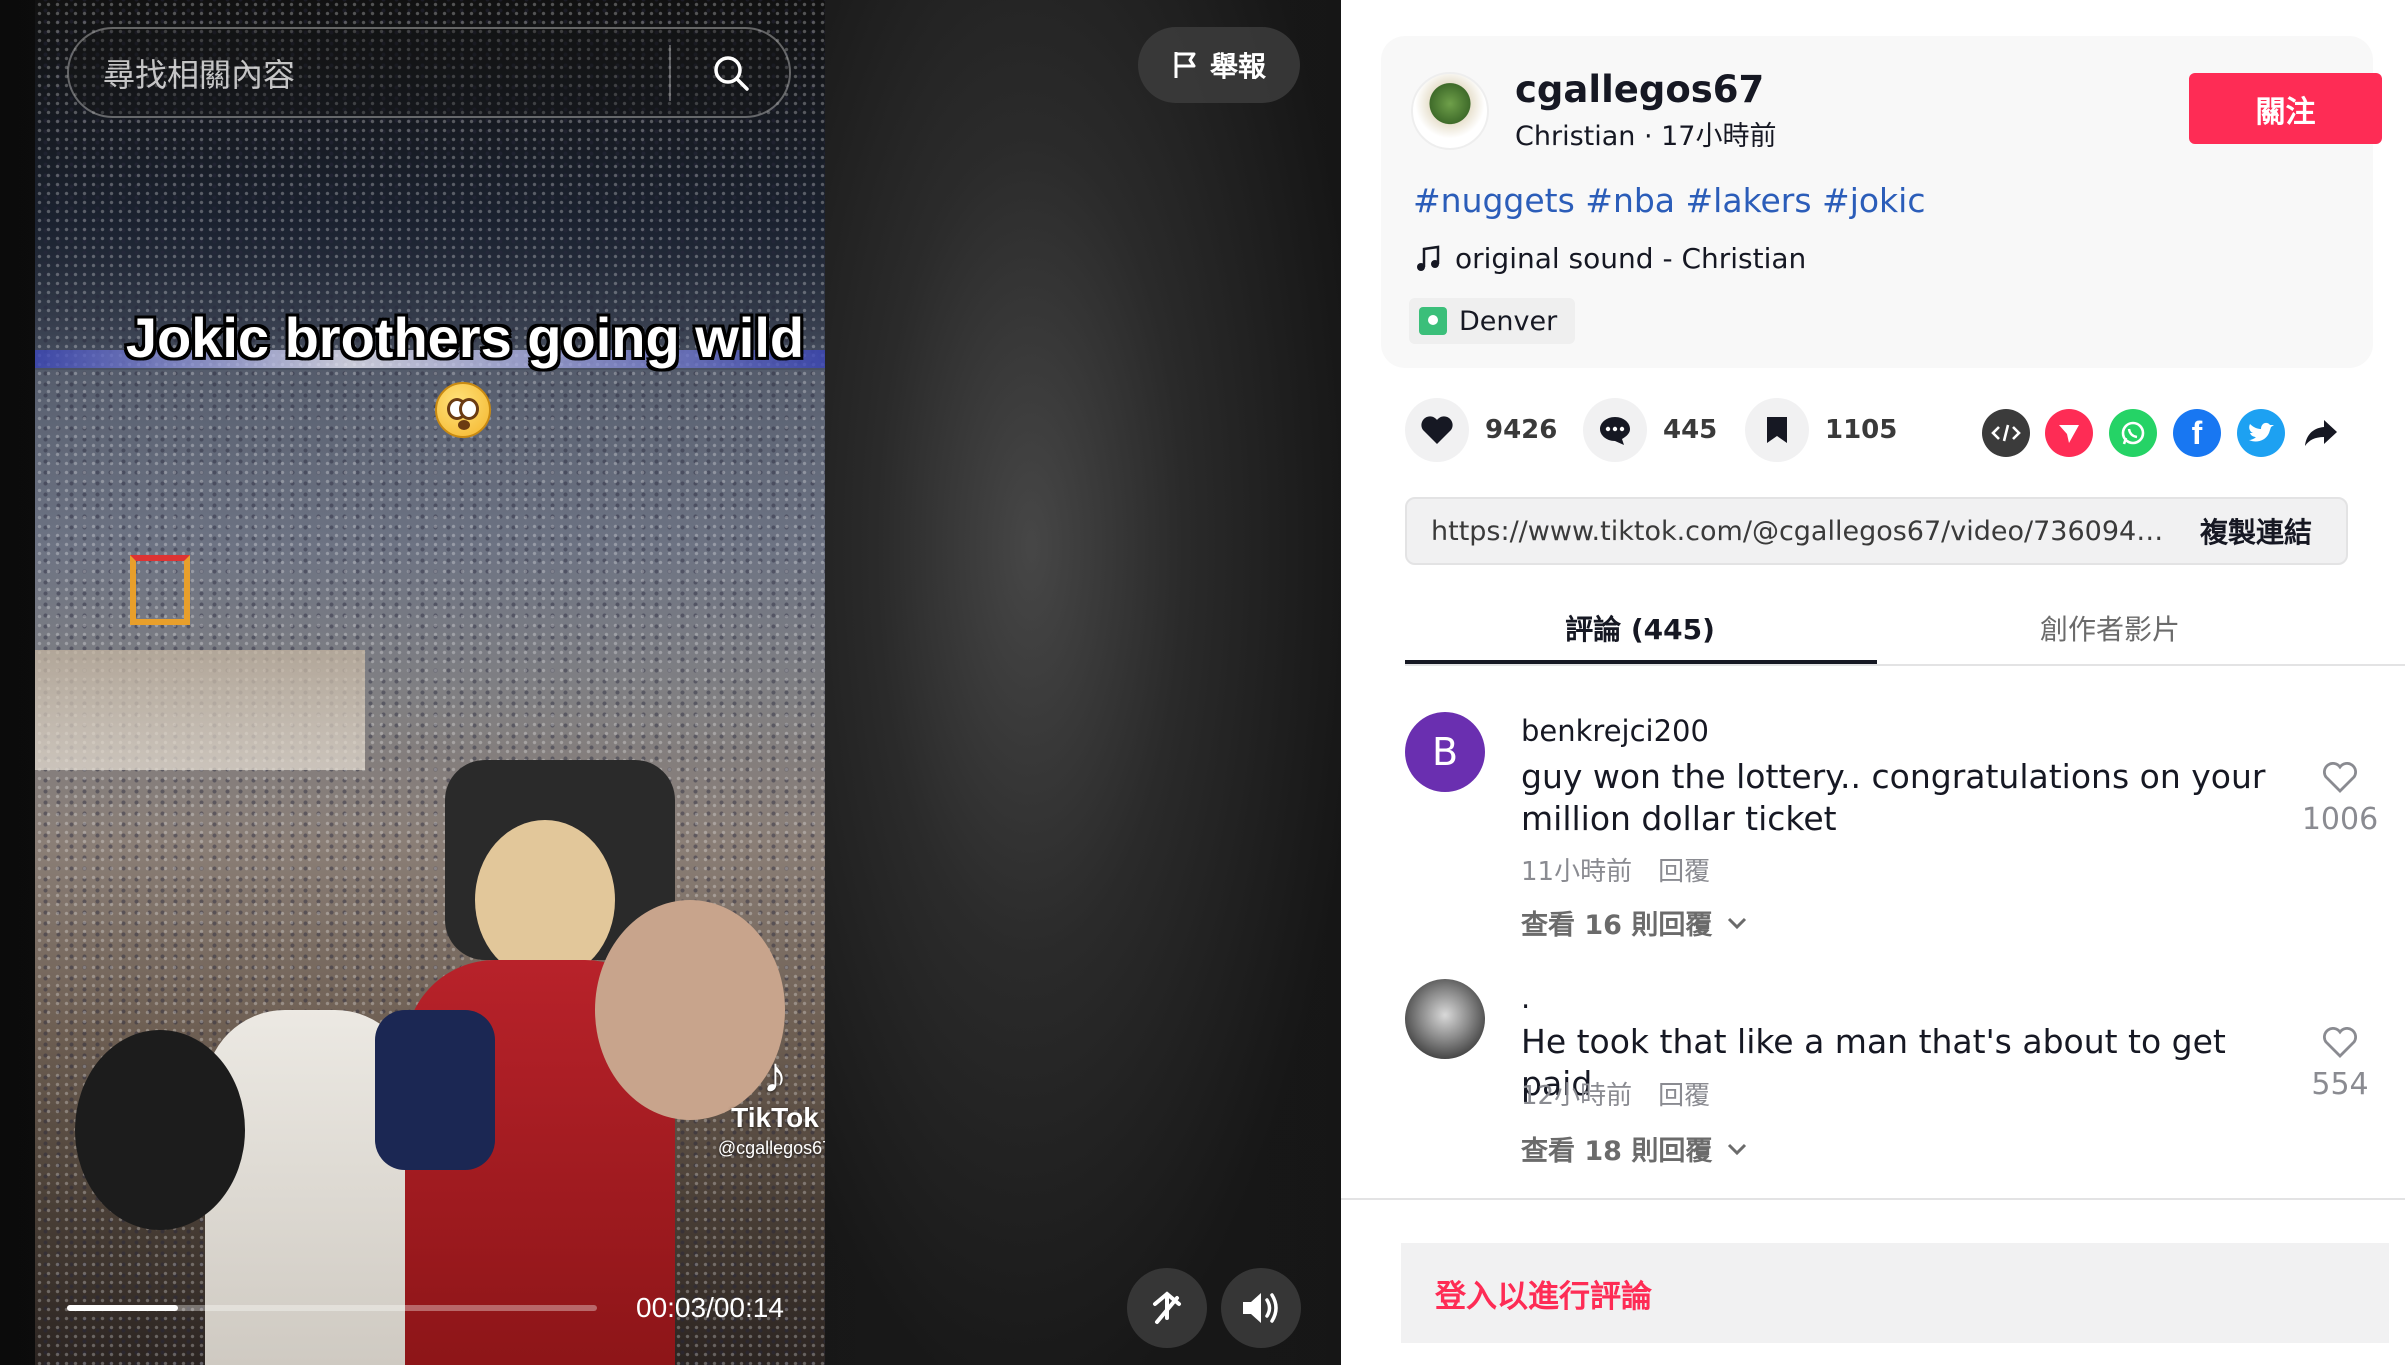 This screenshot has height=1365, width=2405. What do you see at coordinates (2133, 433) in the screenshot?
I see `whatsapp-icon` at bounding box center [2133, 433].